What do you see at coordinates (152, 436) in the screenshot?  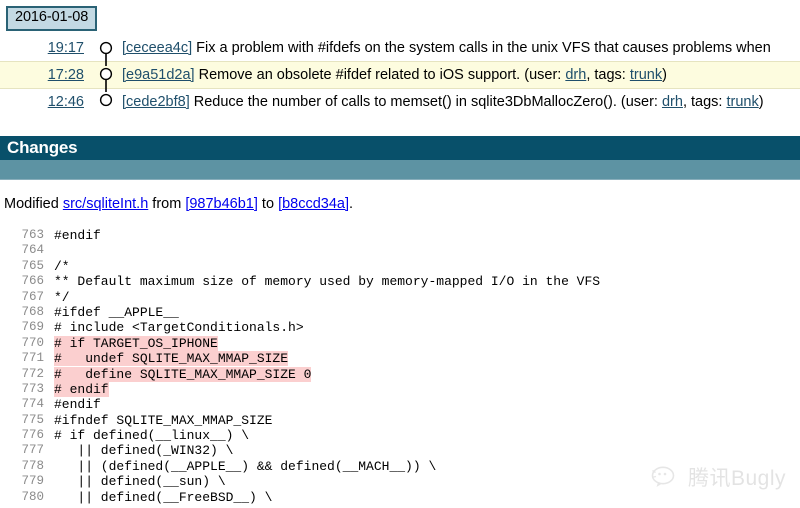 I see `code-line-text: # if defined(__linux__) \` at bounding box center [152, 436].